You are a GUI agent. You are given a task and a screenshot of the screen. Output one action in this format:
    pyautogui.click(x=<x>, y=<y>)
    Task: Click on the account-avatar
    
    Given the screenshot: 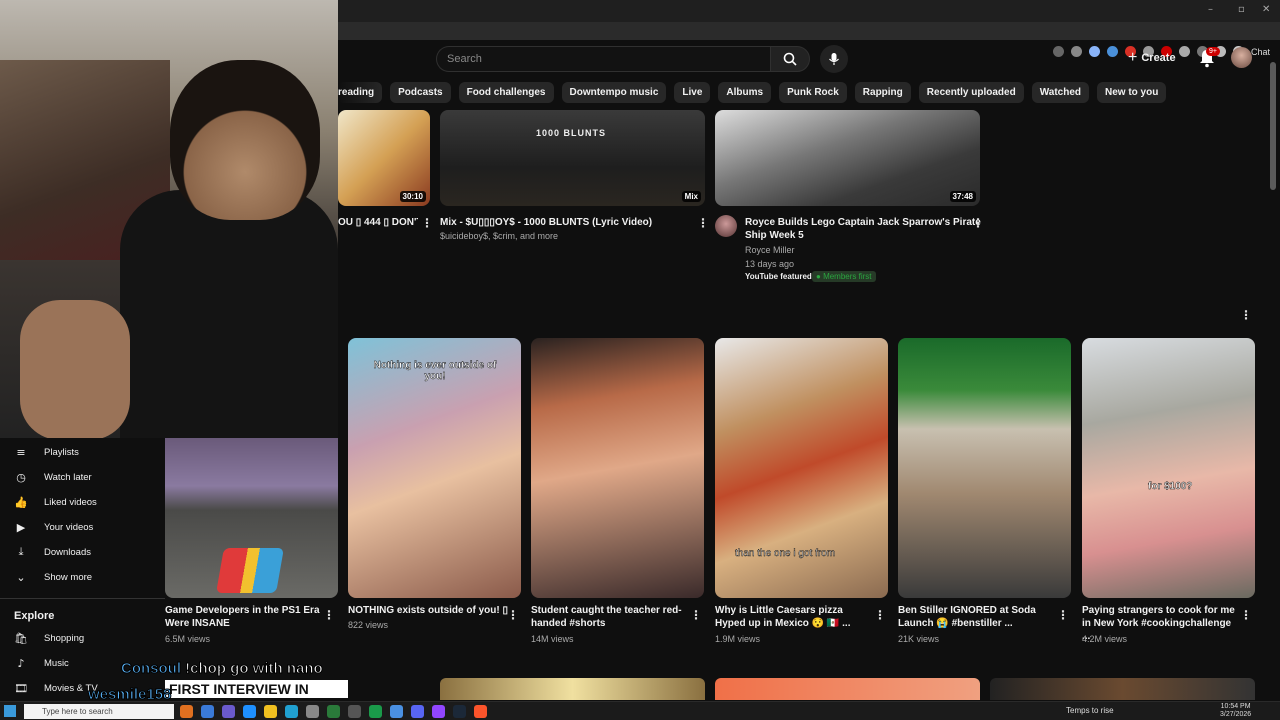 What is the action you would take?
    pyautogui.click(x=1241, y=57)
    